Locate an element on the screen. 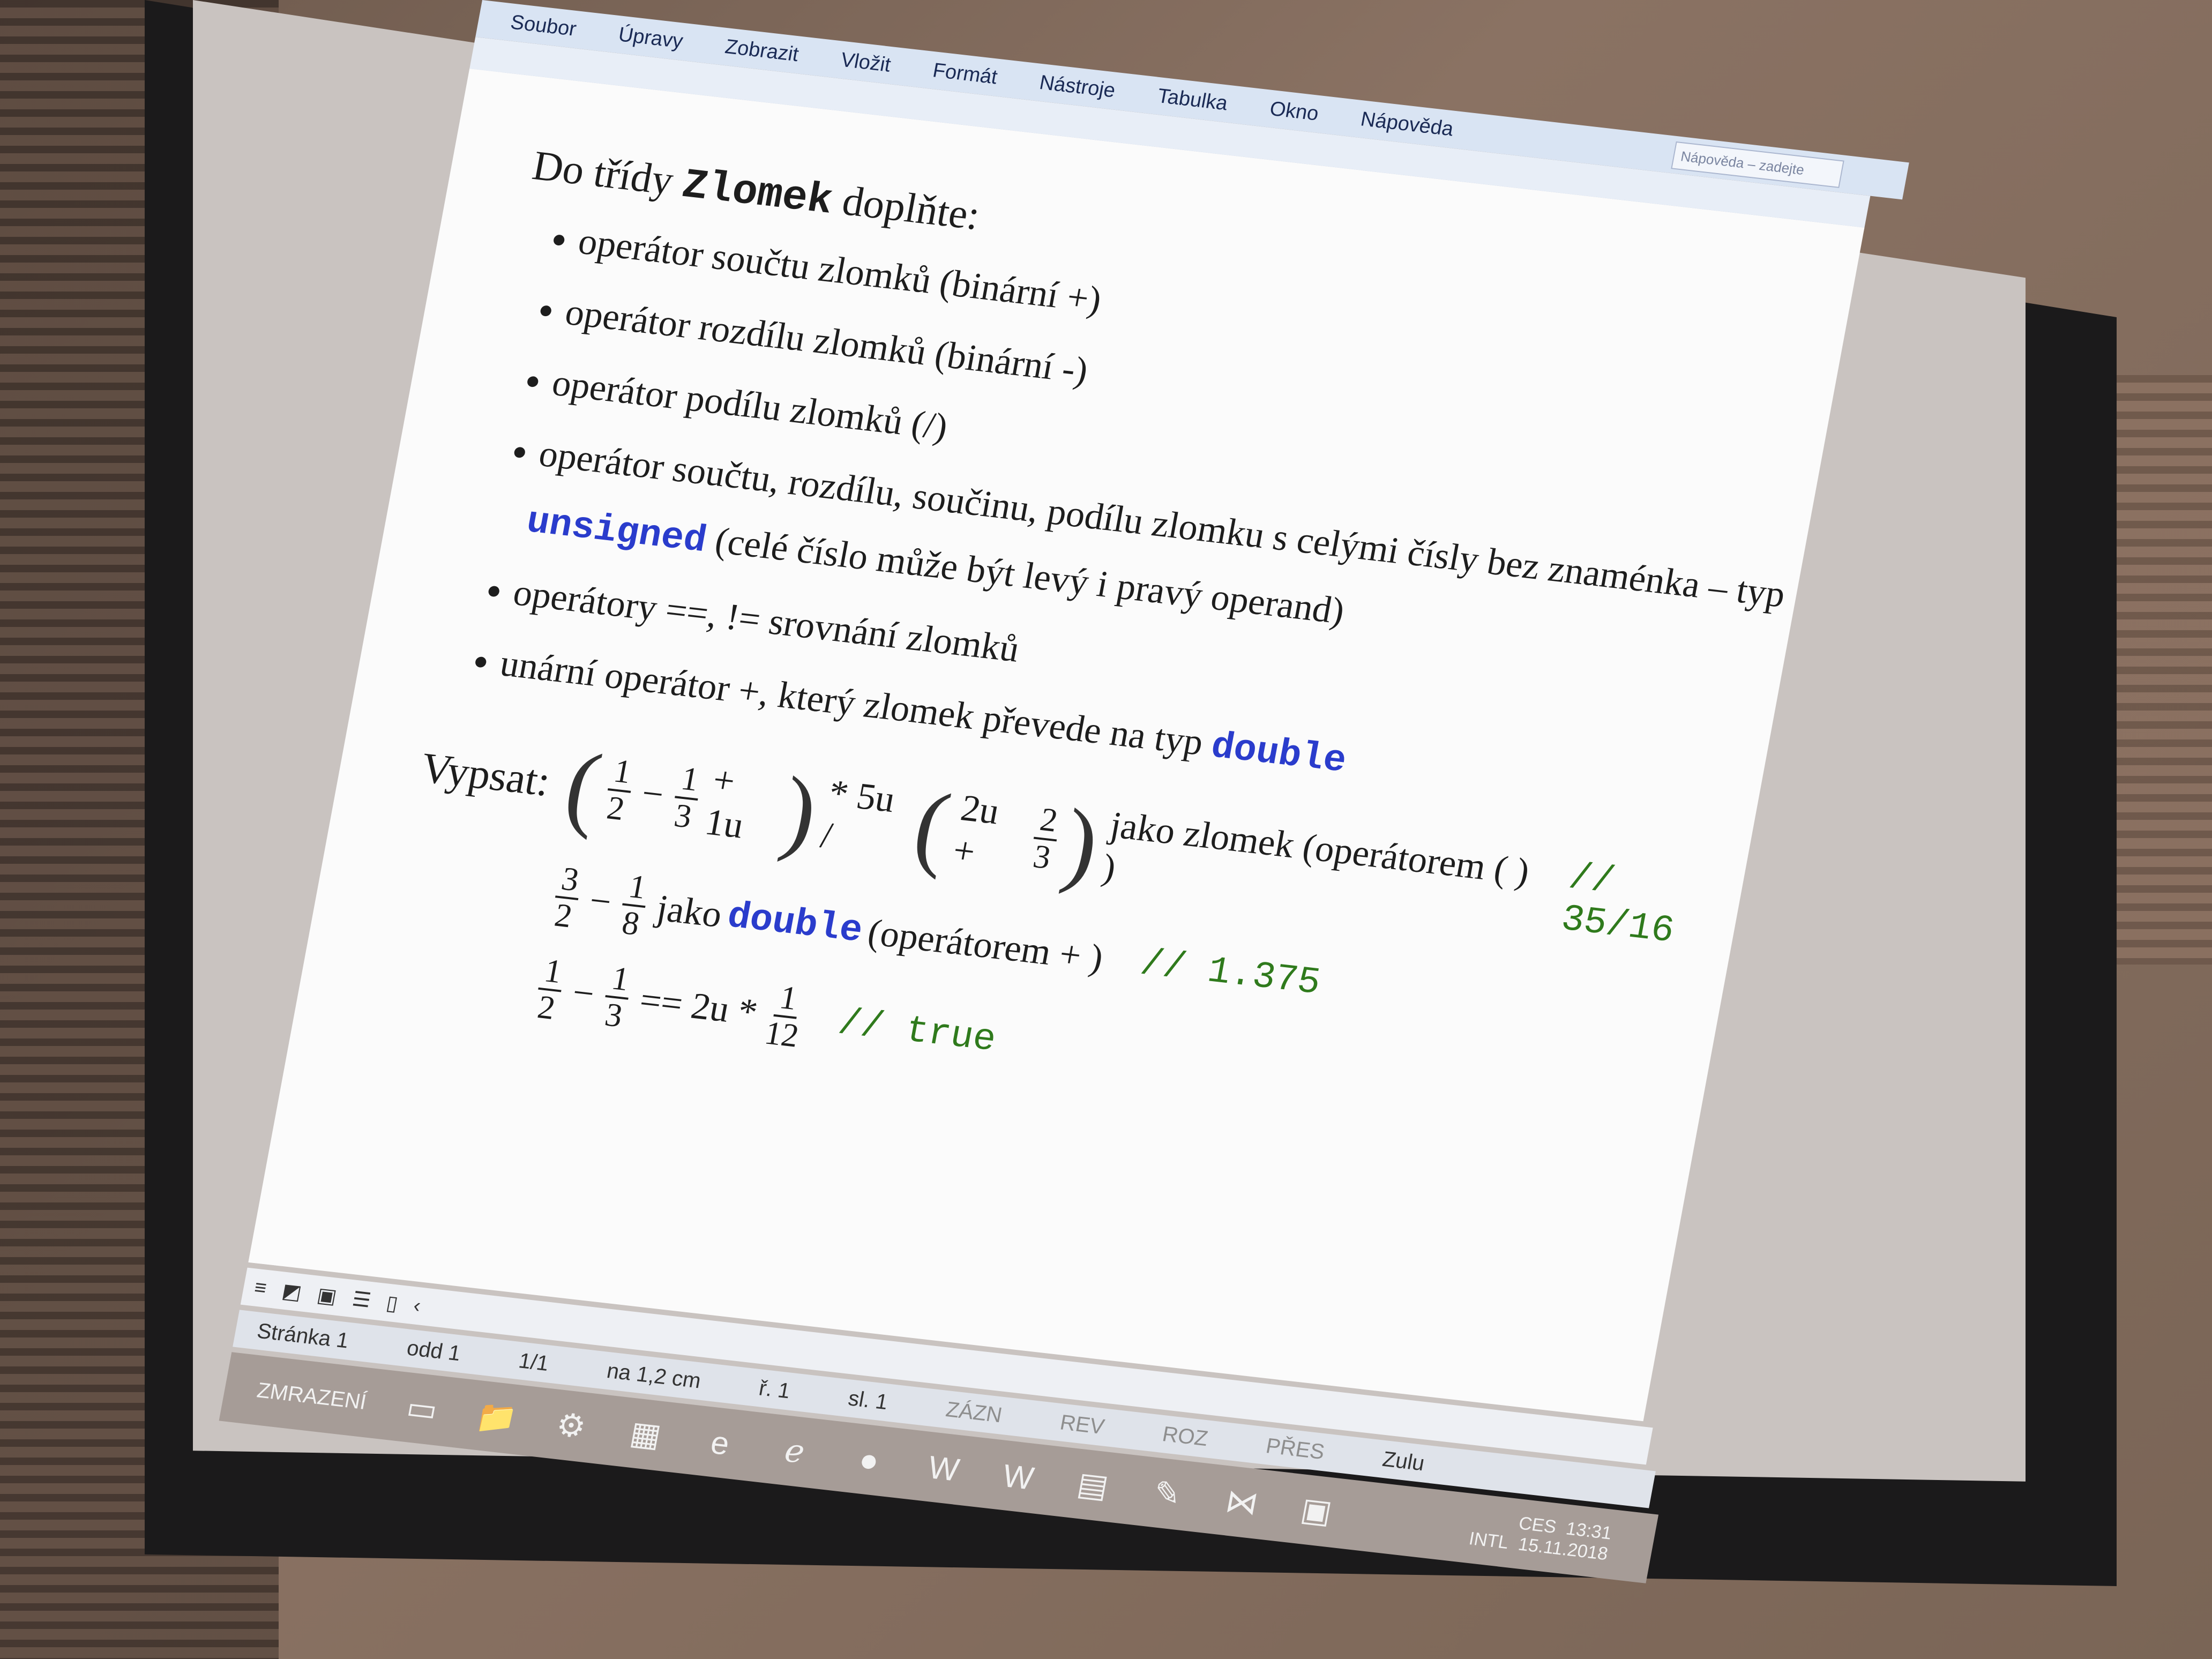  system-tray: CES 13:31 INTL 15.11.2018 is located at coordinates (1540, 1536).